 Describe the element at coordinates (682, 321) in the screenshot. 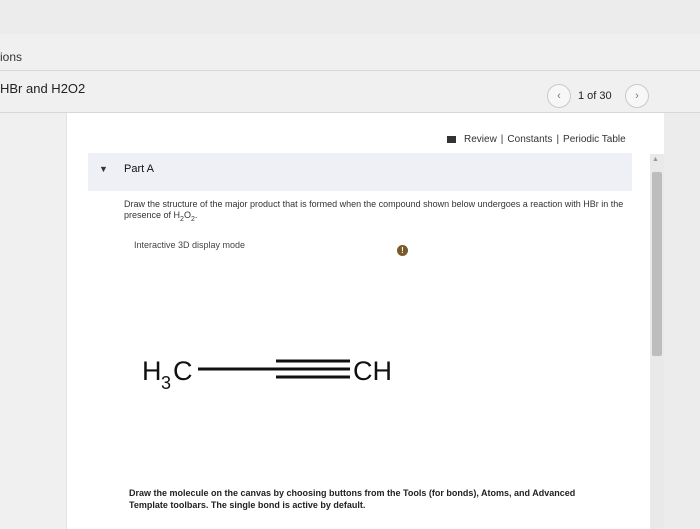

I see `right-margin` at that location.